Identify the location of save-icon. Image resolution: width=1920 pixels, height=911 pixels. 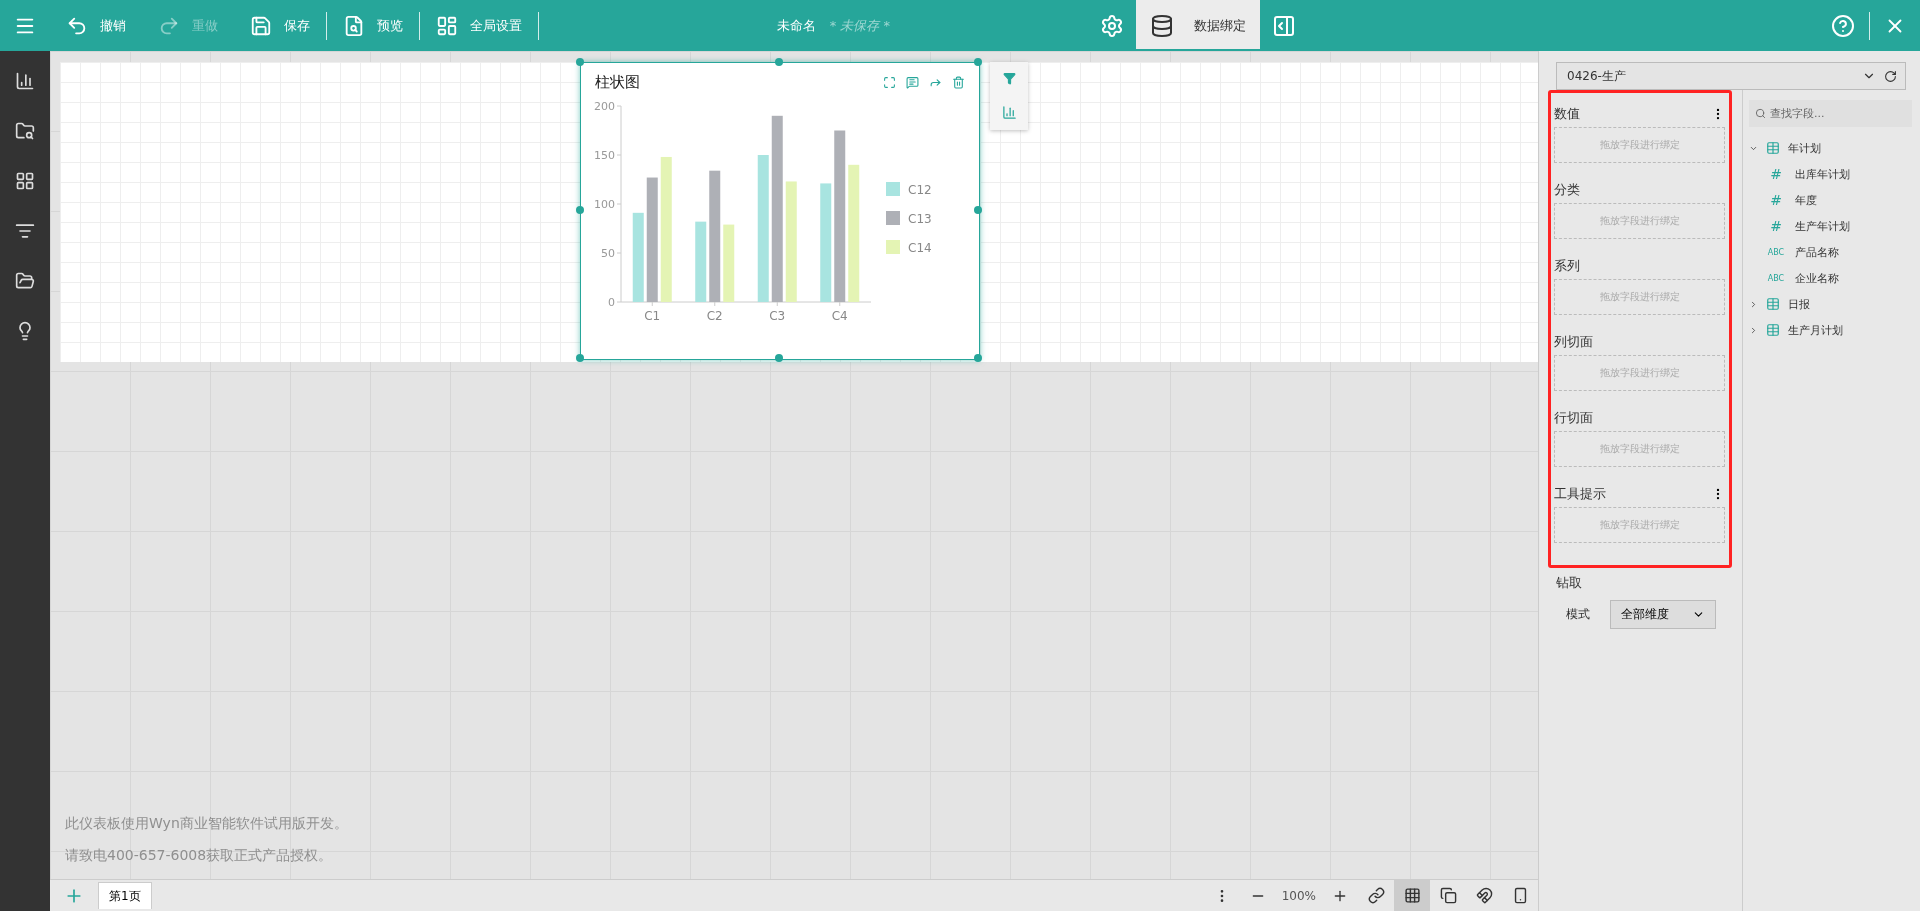
(261, 25).